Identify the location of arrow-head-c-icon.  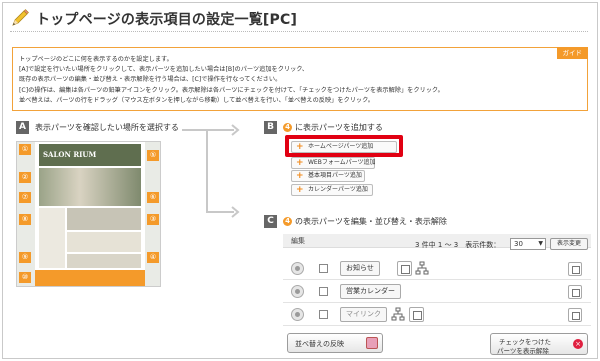
(235, 212).